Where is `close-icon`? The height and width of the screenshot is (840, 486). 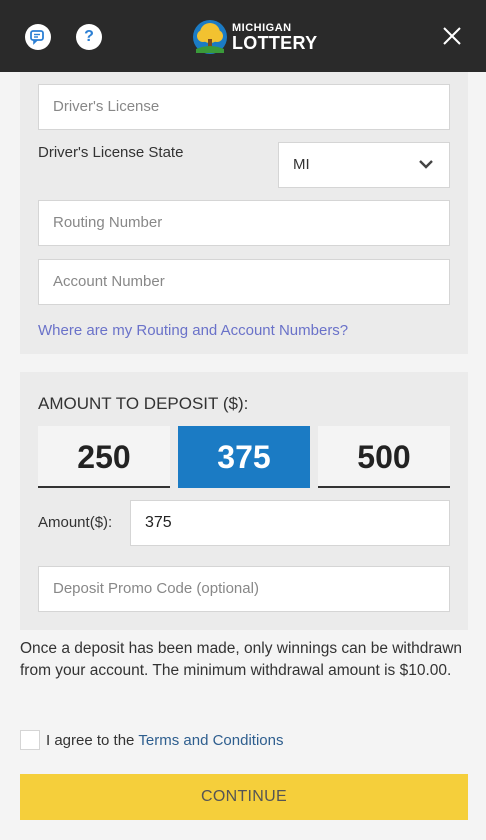 close-icon is located at coordinates (452, 36).